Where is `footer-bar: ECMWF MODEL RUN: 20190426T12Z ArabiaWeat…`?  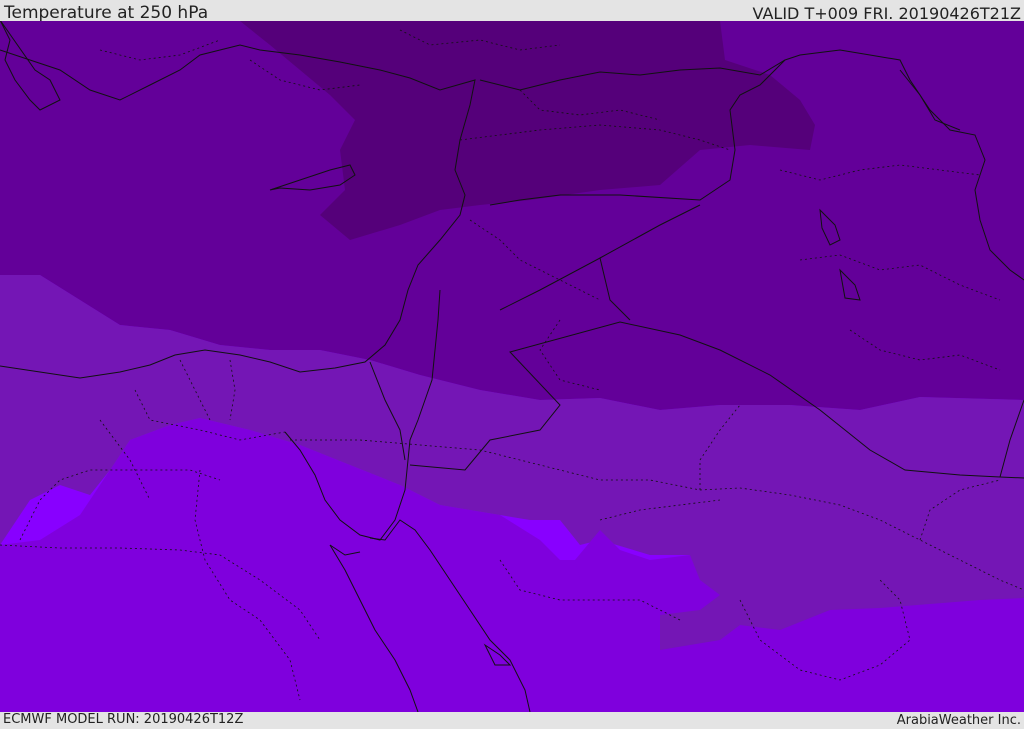 footer-bar: ECMWF MODEL RUN: 20190426T12Z ArabiaWeat… is located at coordinates (512, 720).